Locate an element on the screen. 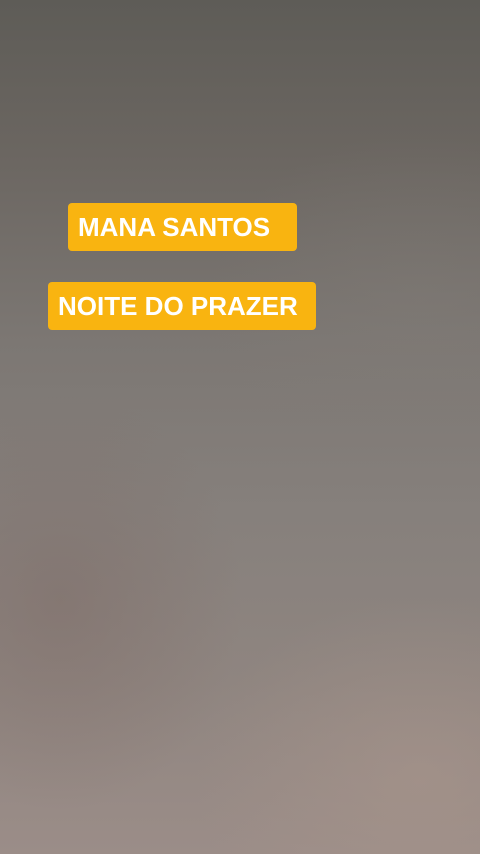  artist-name-caption: MANA SANTOS is located at coordinates (182, 227).